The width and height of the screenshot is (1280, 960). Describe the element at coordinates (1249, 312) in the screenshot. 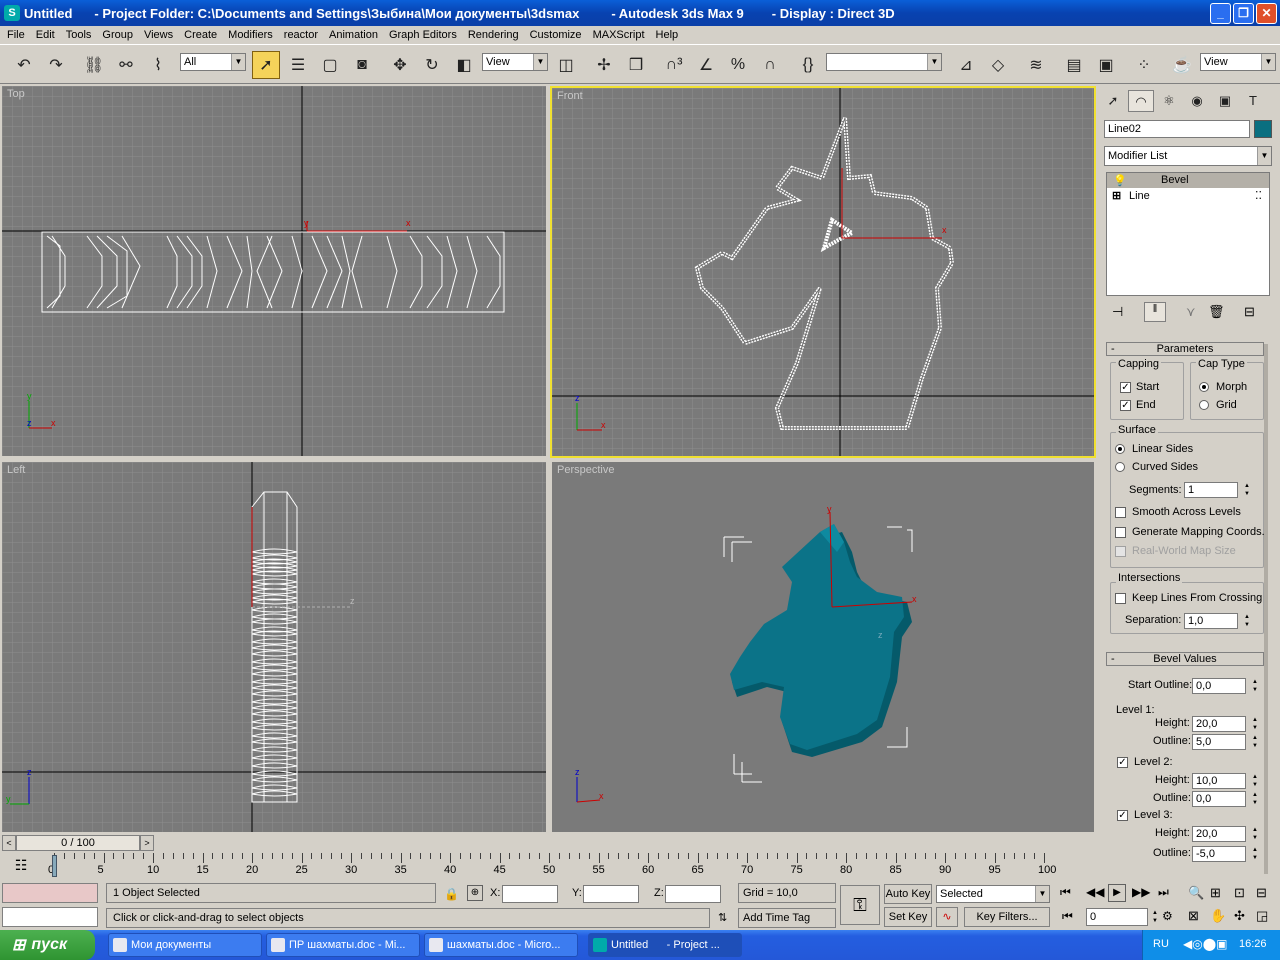

I see `configure-sets-icon: ⊟` at that location.